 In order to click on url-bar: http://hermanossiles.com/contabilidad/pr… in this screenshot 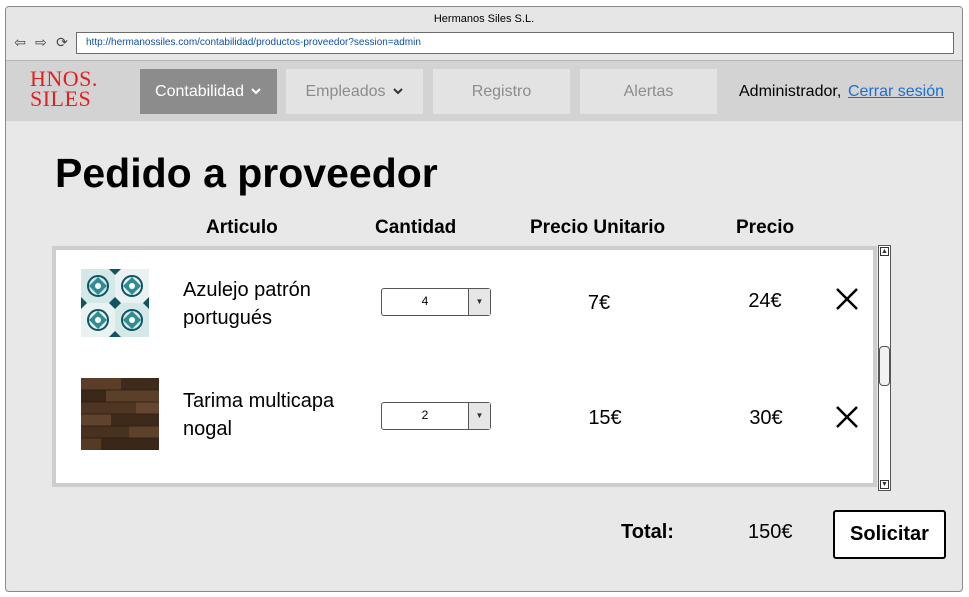, I will do `click(515, 43)`.